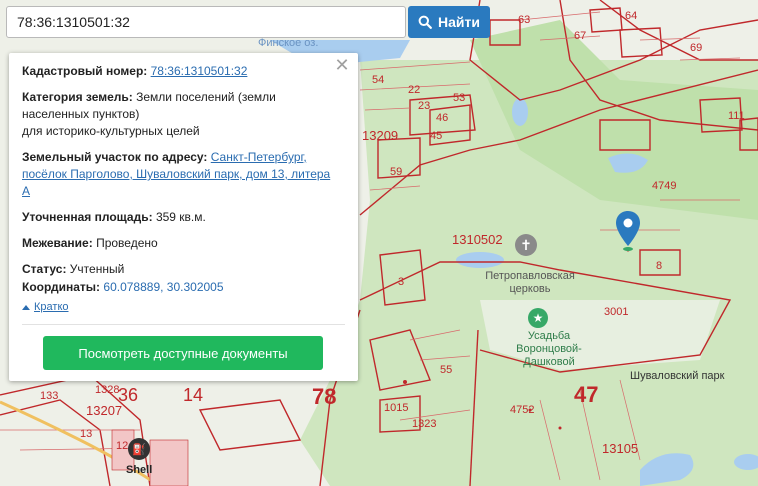 The width and height of the screenshot is (758, 486). Describe the element at coordinates (459, 98) in the screenshot. I see `parcel-label: 53` at that location.